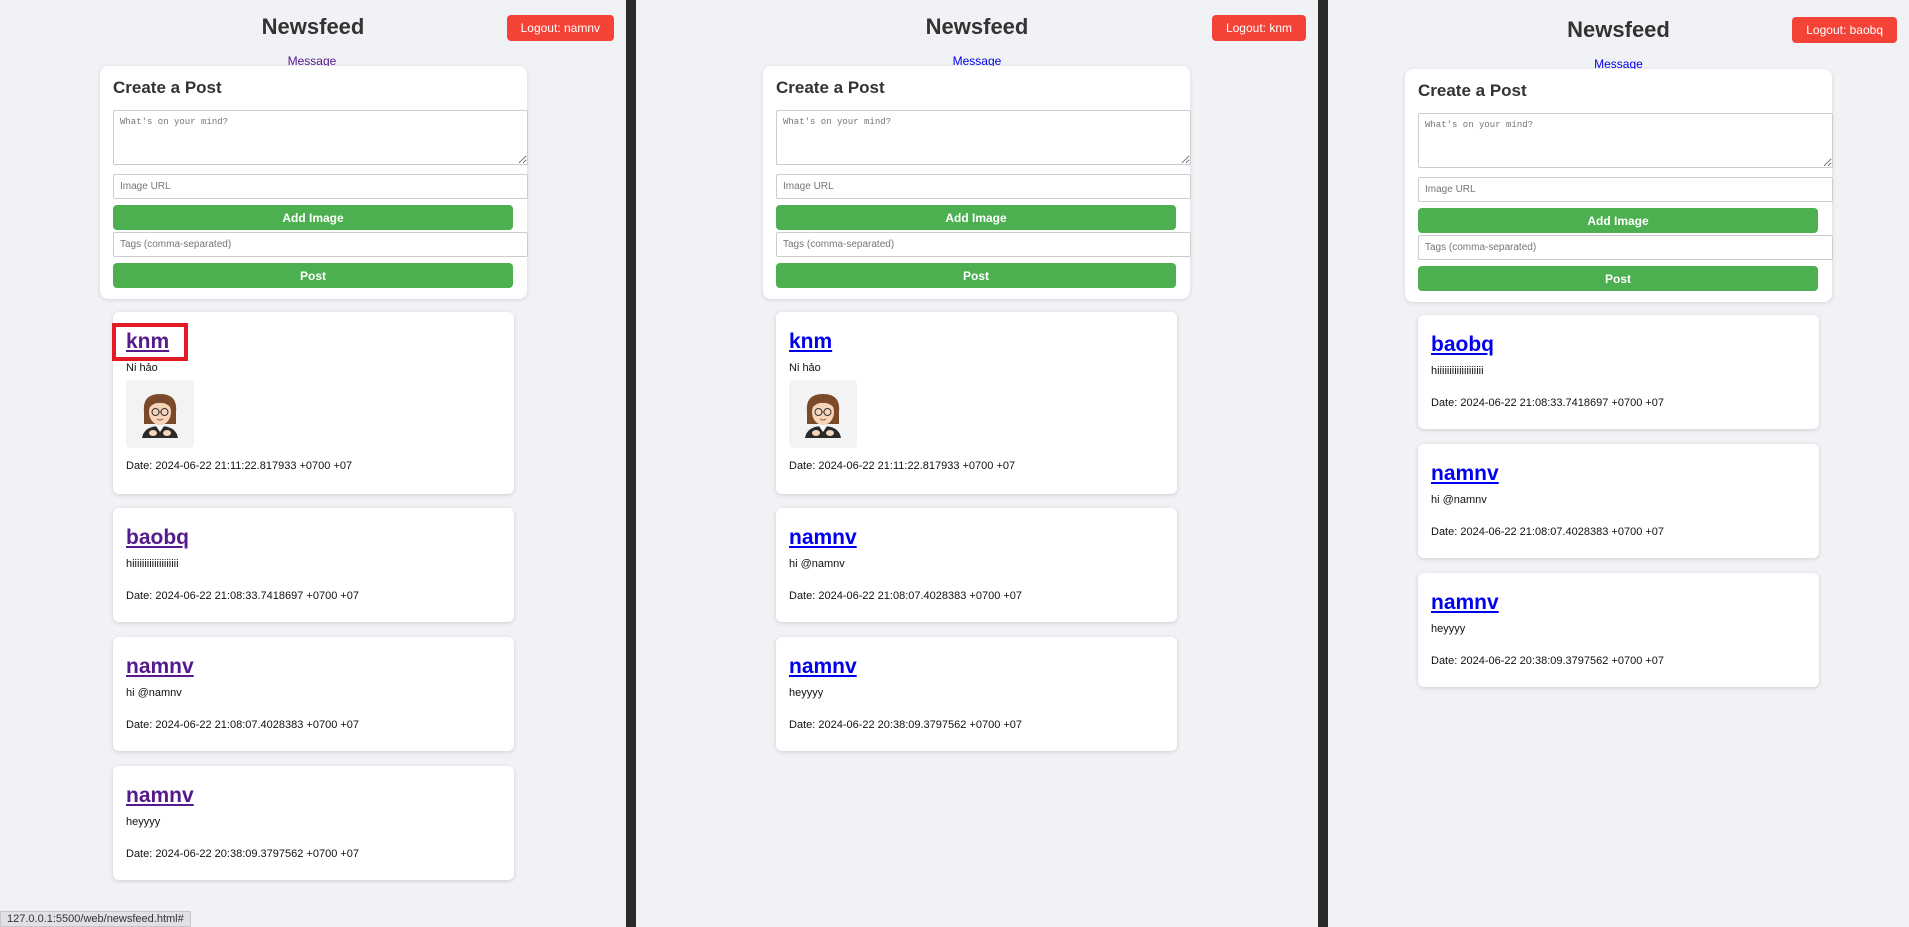 The width and height of the screenshot is (1909, 927). Describe the element at coordinates (95, 919) in the screenshot. I see `status-bar-url: 127.0.0.1:5500/web/newsfeed.html#` at that location.